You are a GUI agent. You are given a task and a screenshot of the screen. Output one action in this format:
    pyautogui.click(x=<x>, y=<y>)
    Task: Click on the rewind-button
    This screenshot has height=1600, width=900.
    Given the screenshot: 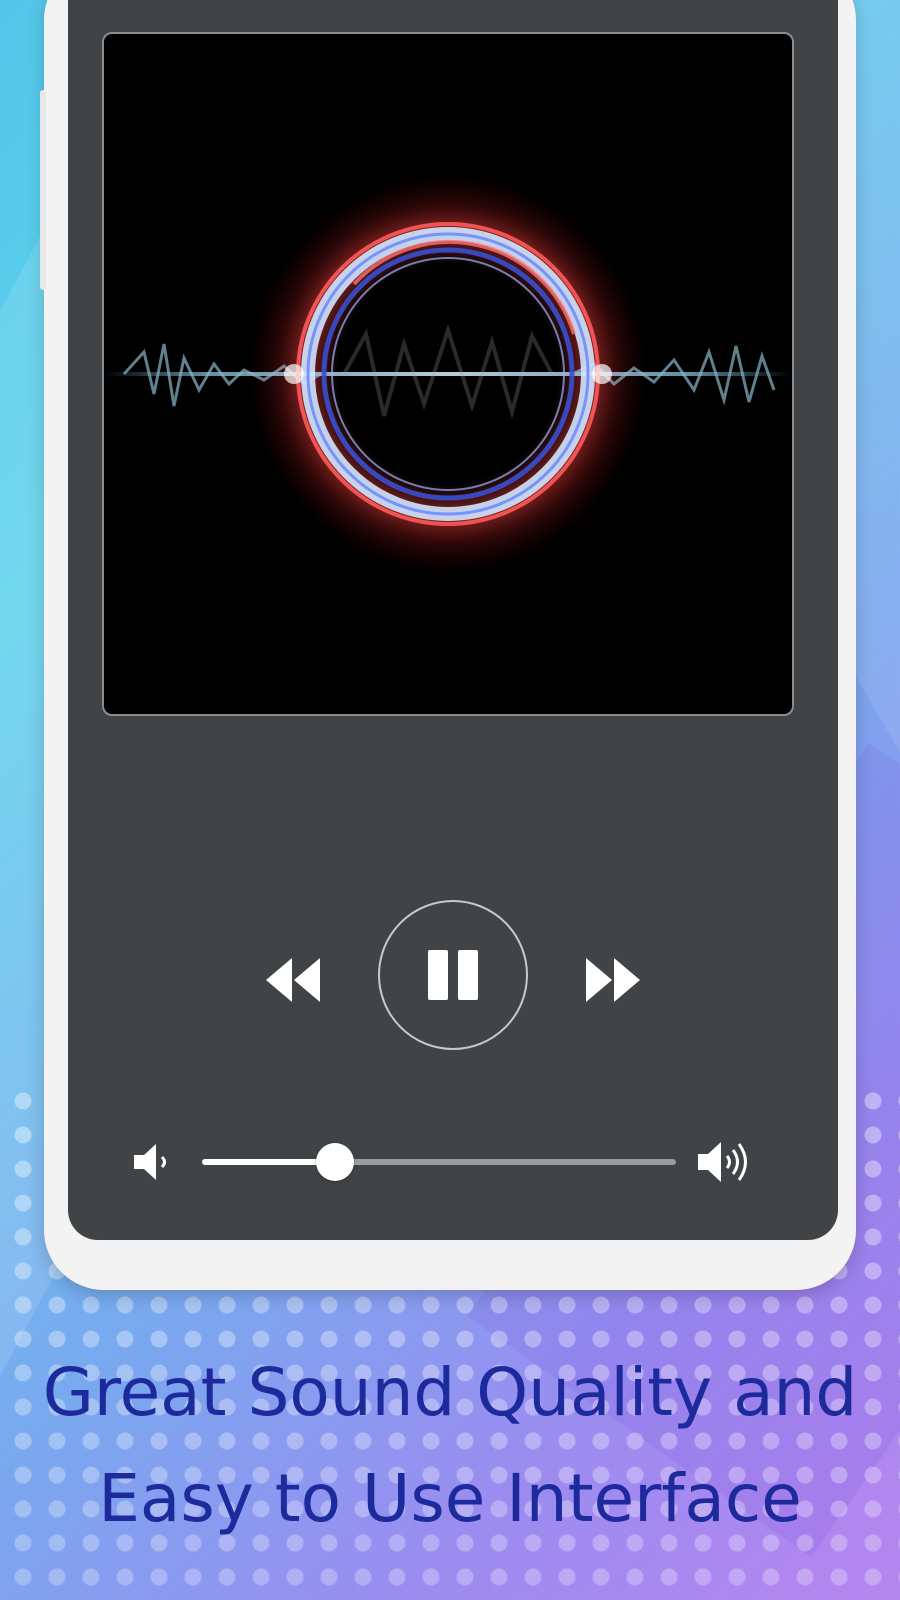 What is the action you would take?
    pyautogui.click(x=293, y=980)
    